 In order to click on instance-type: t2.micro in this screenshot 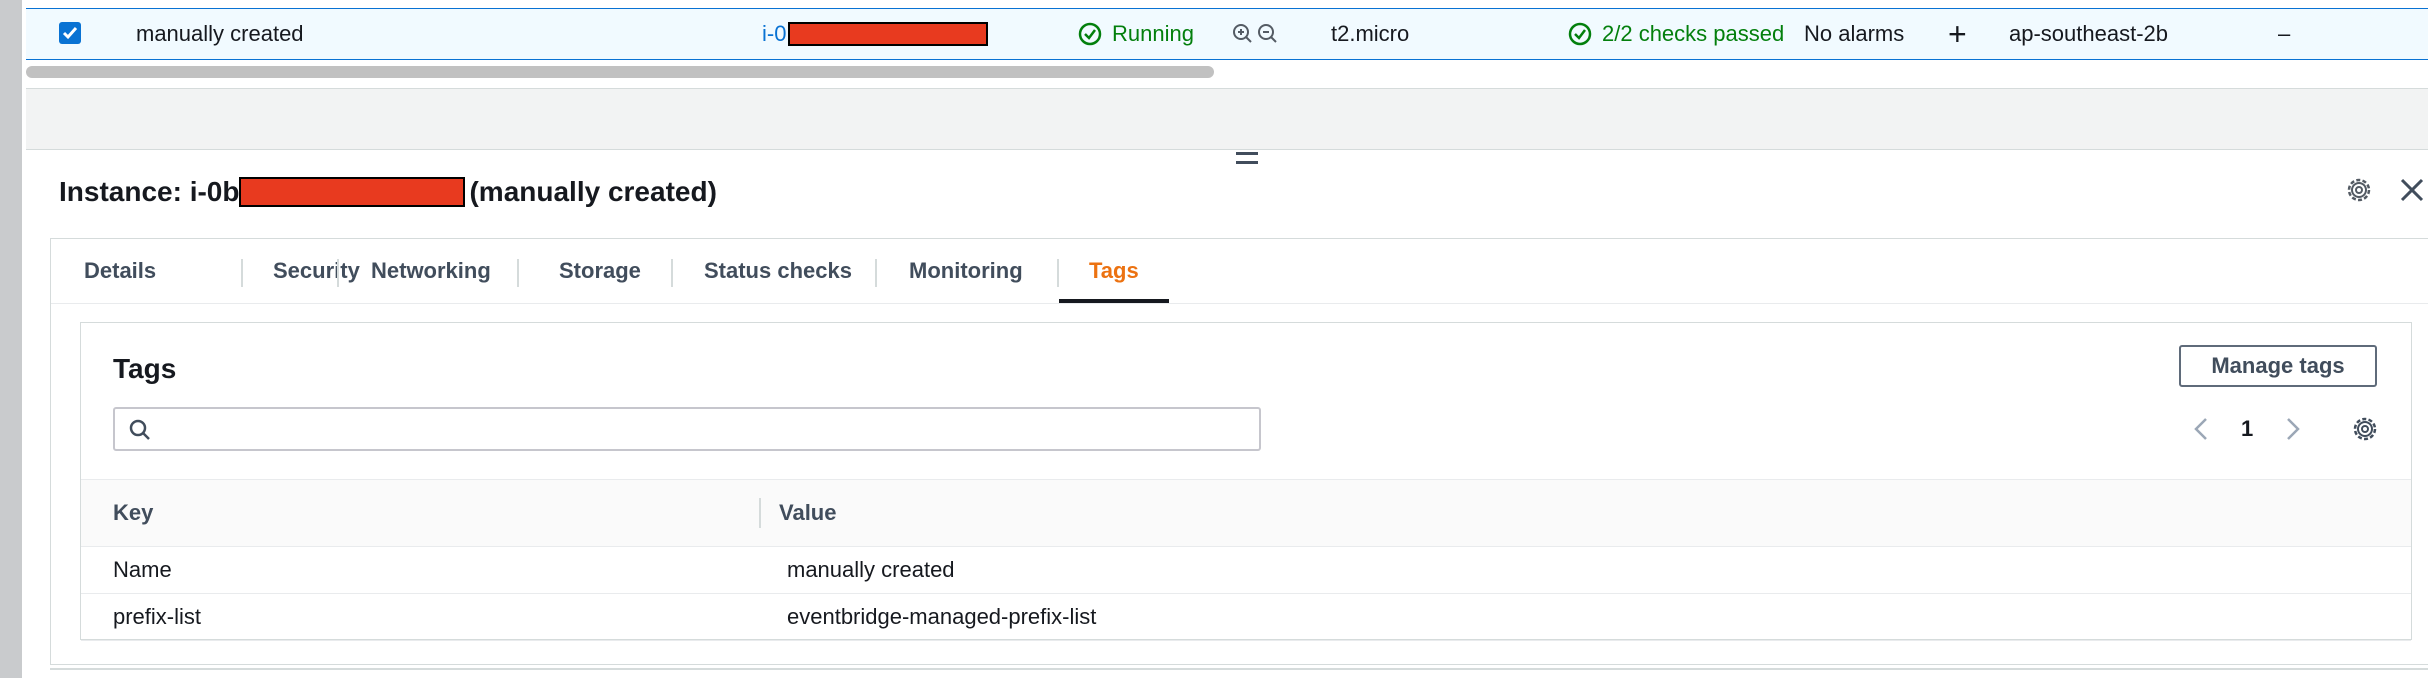, I will do `click(1370, 33)`.